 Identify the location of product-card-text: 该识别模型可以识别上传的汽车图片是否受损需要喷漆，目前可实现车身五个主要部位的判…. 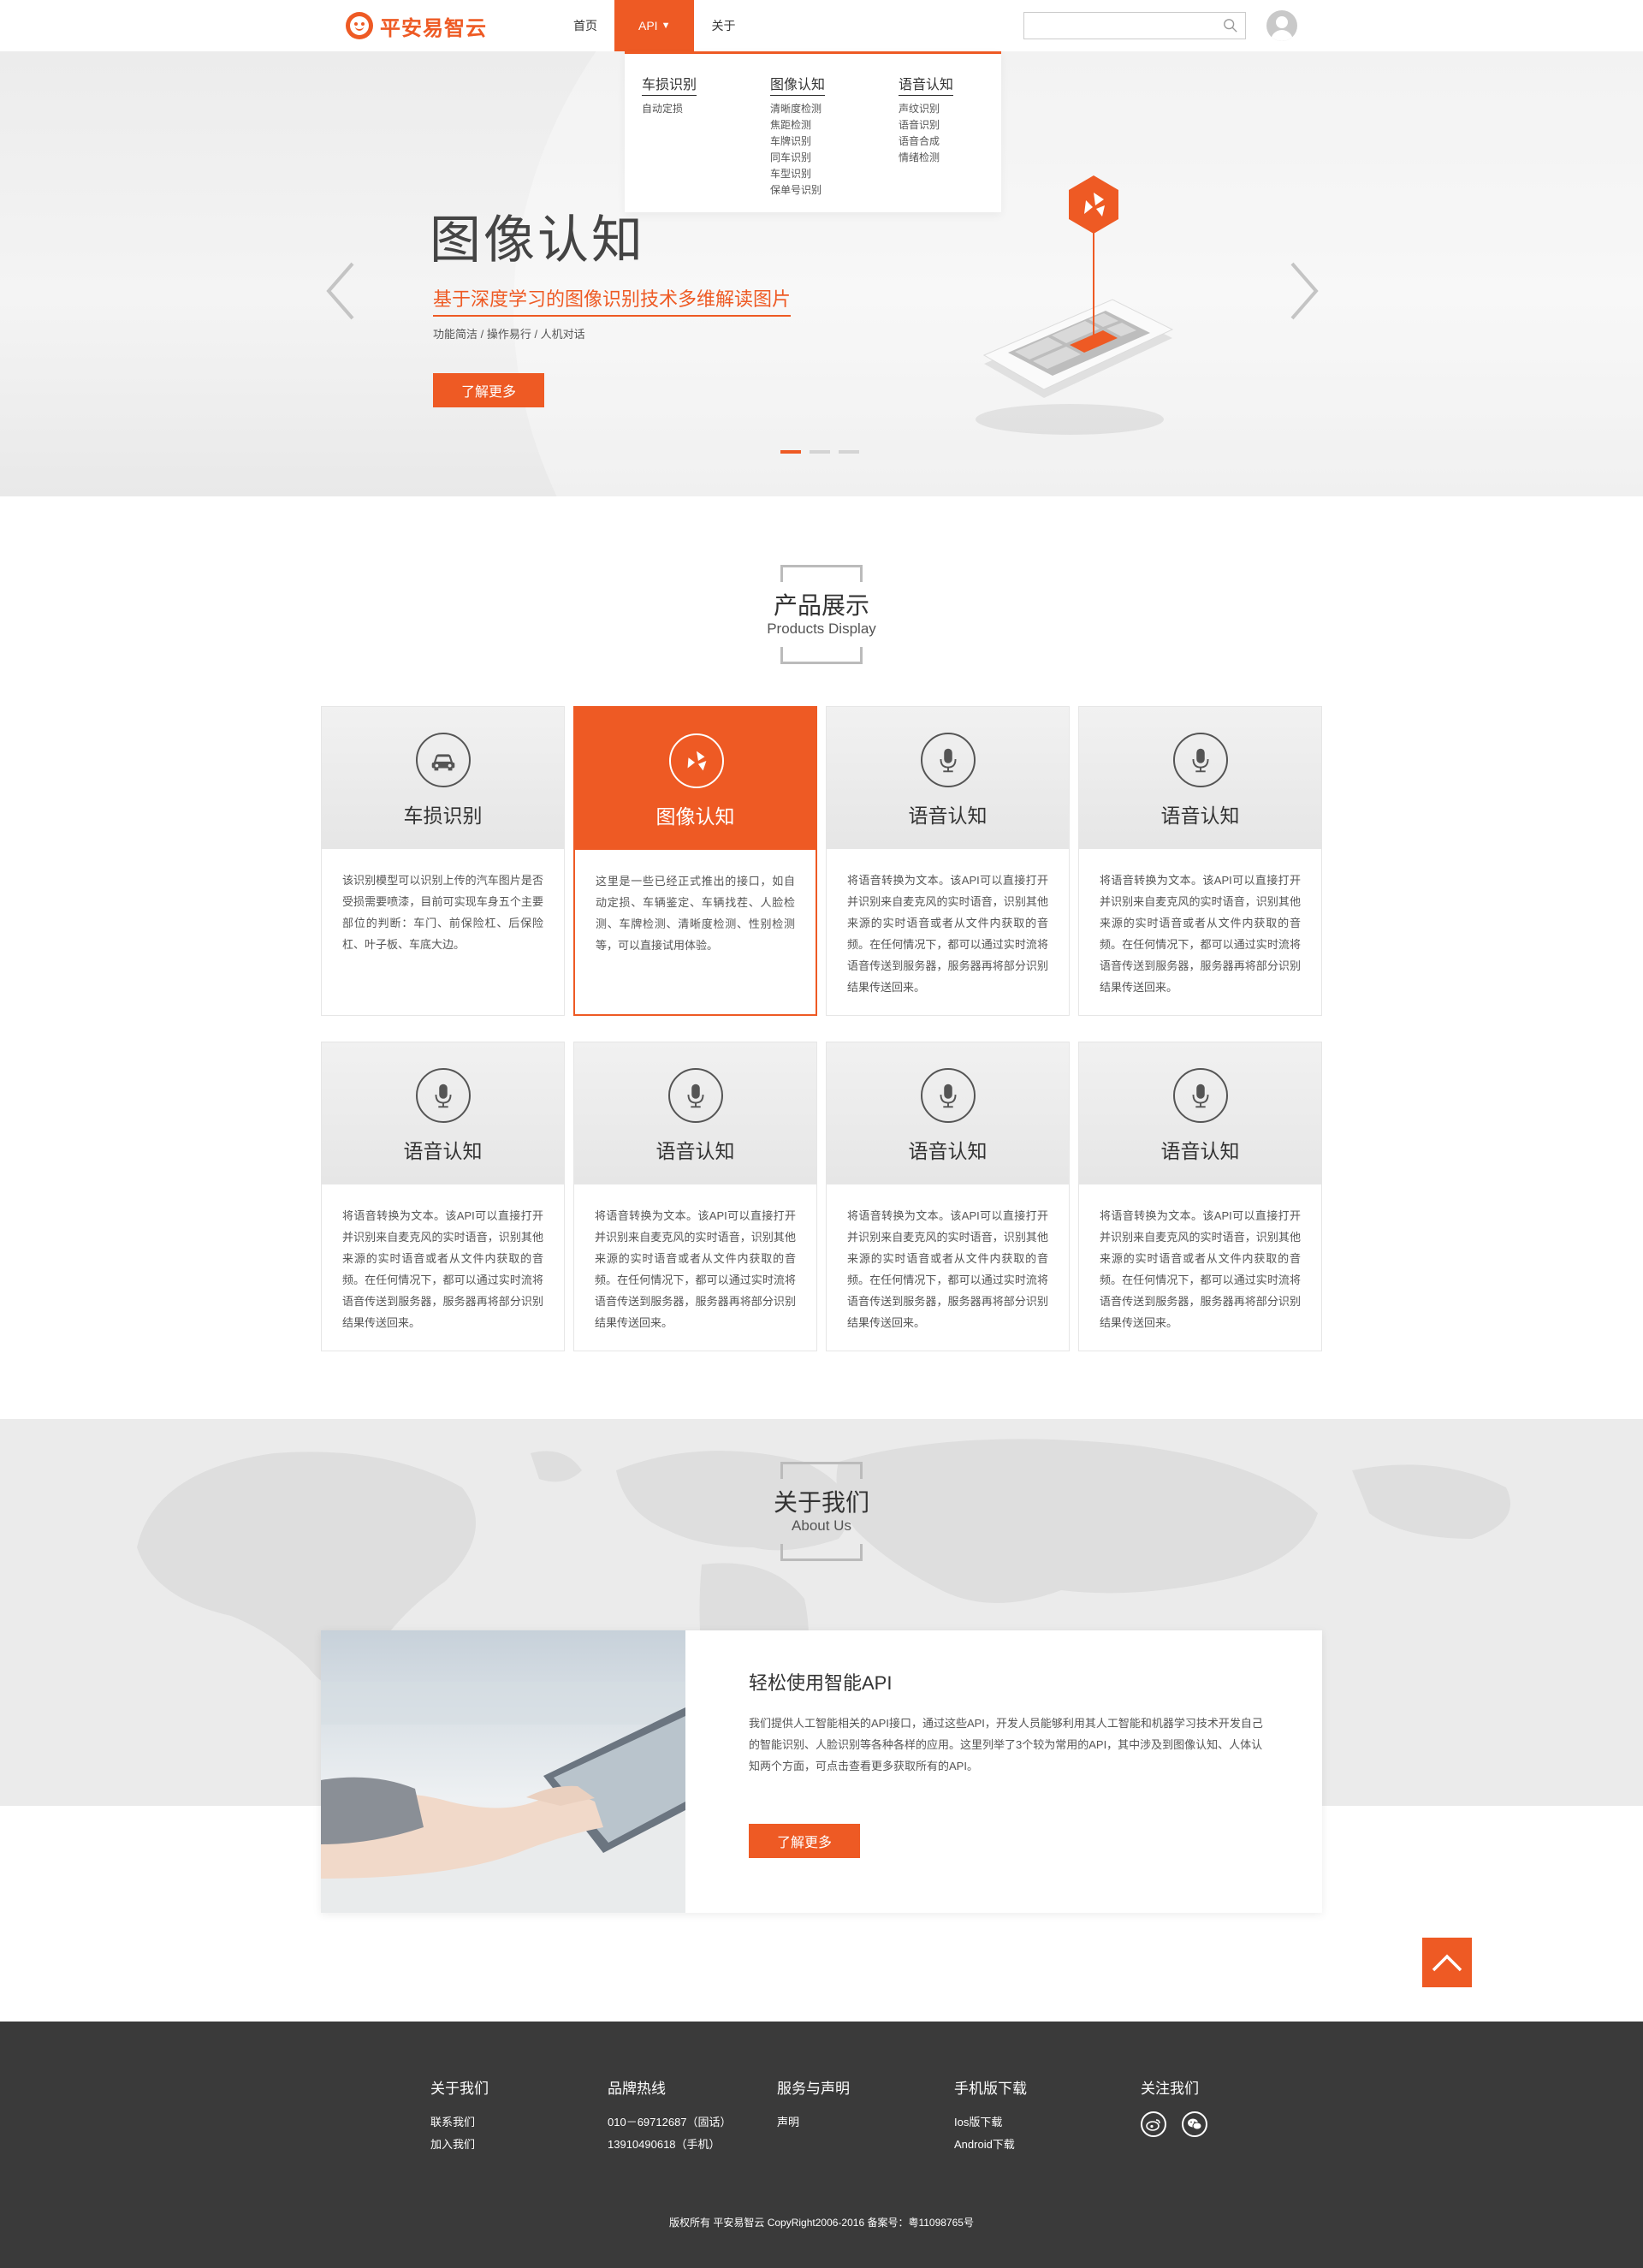
(442, 913).